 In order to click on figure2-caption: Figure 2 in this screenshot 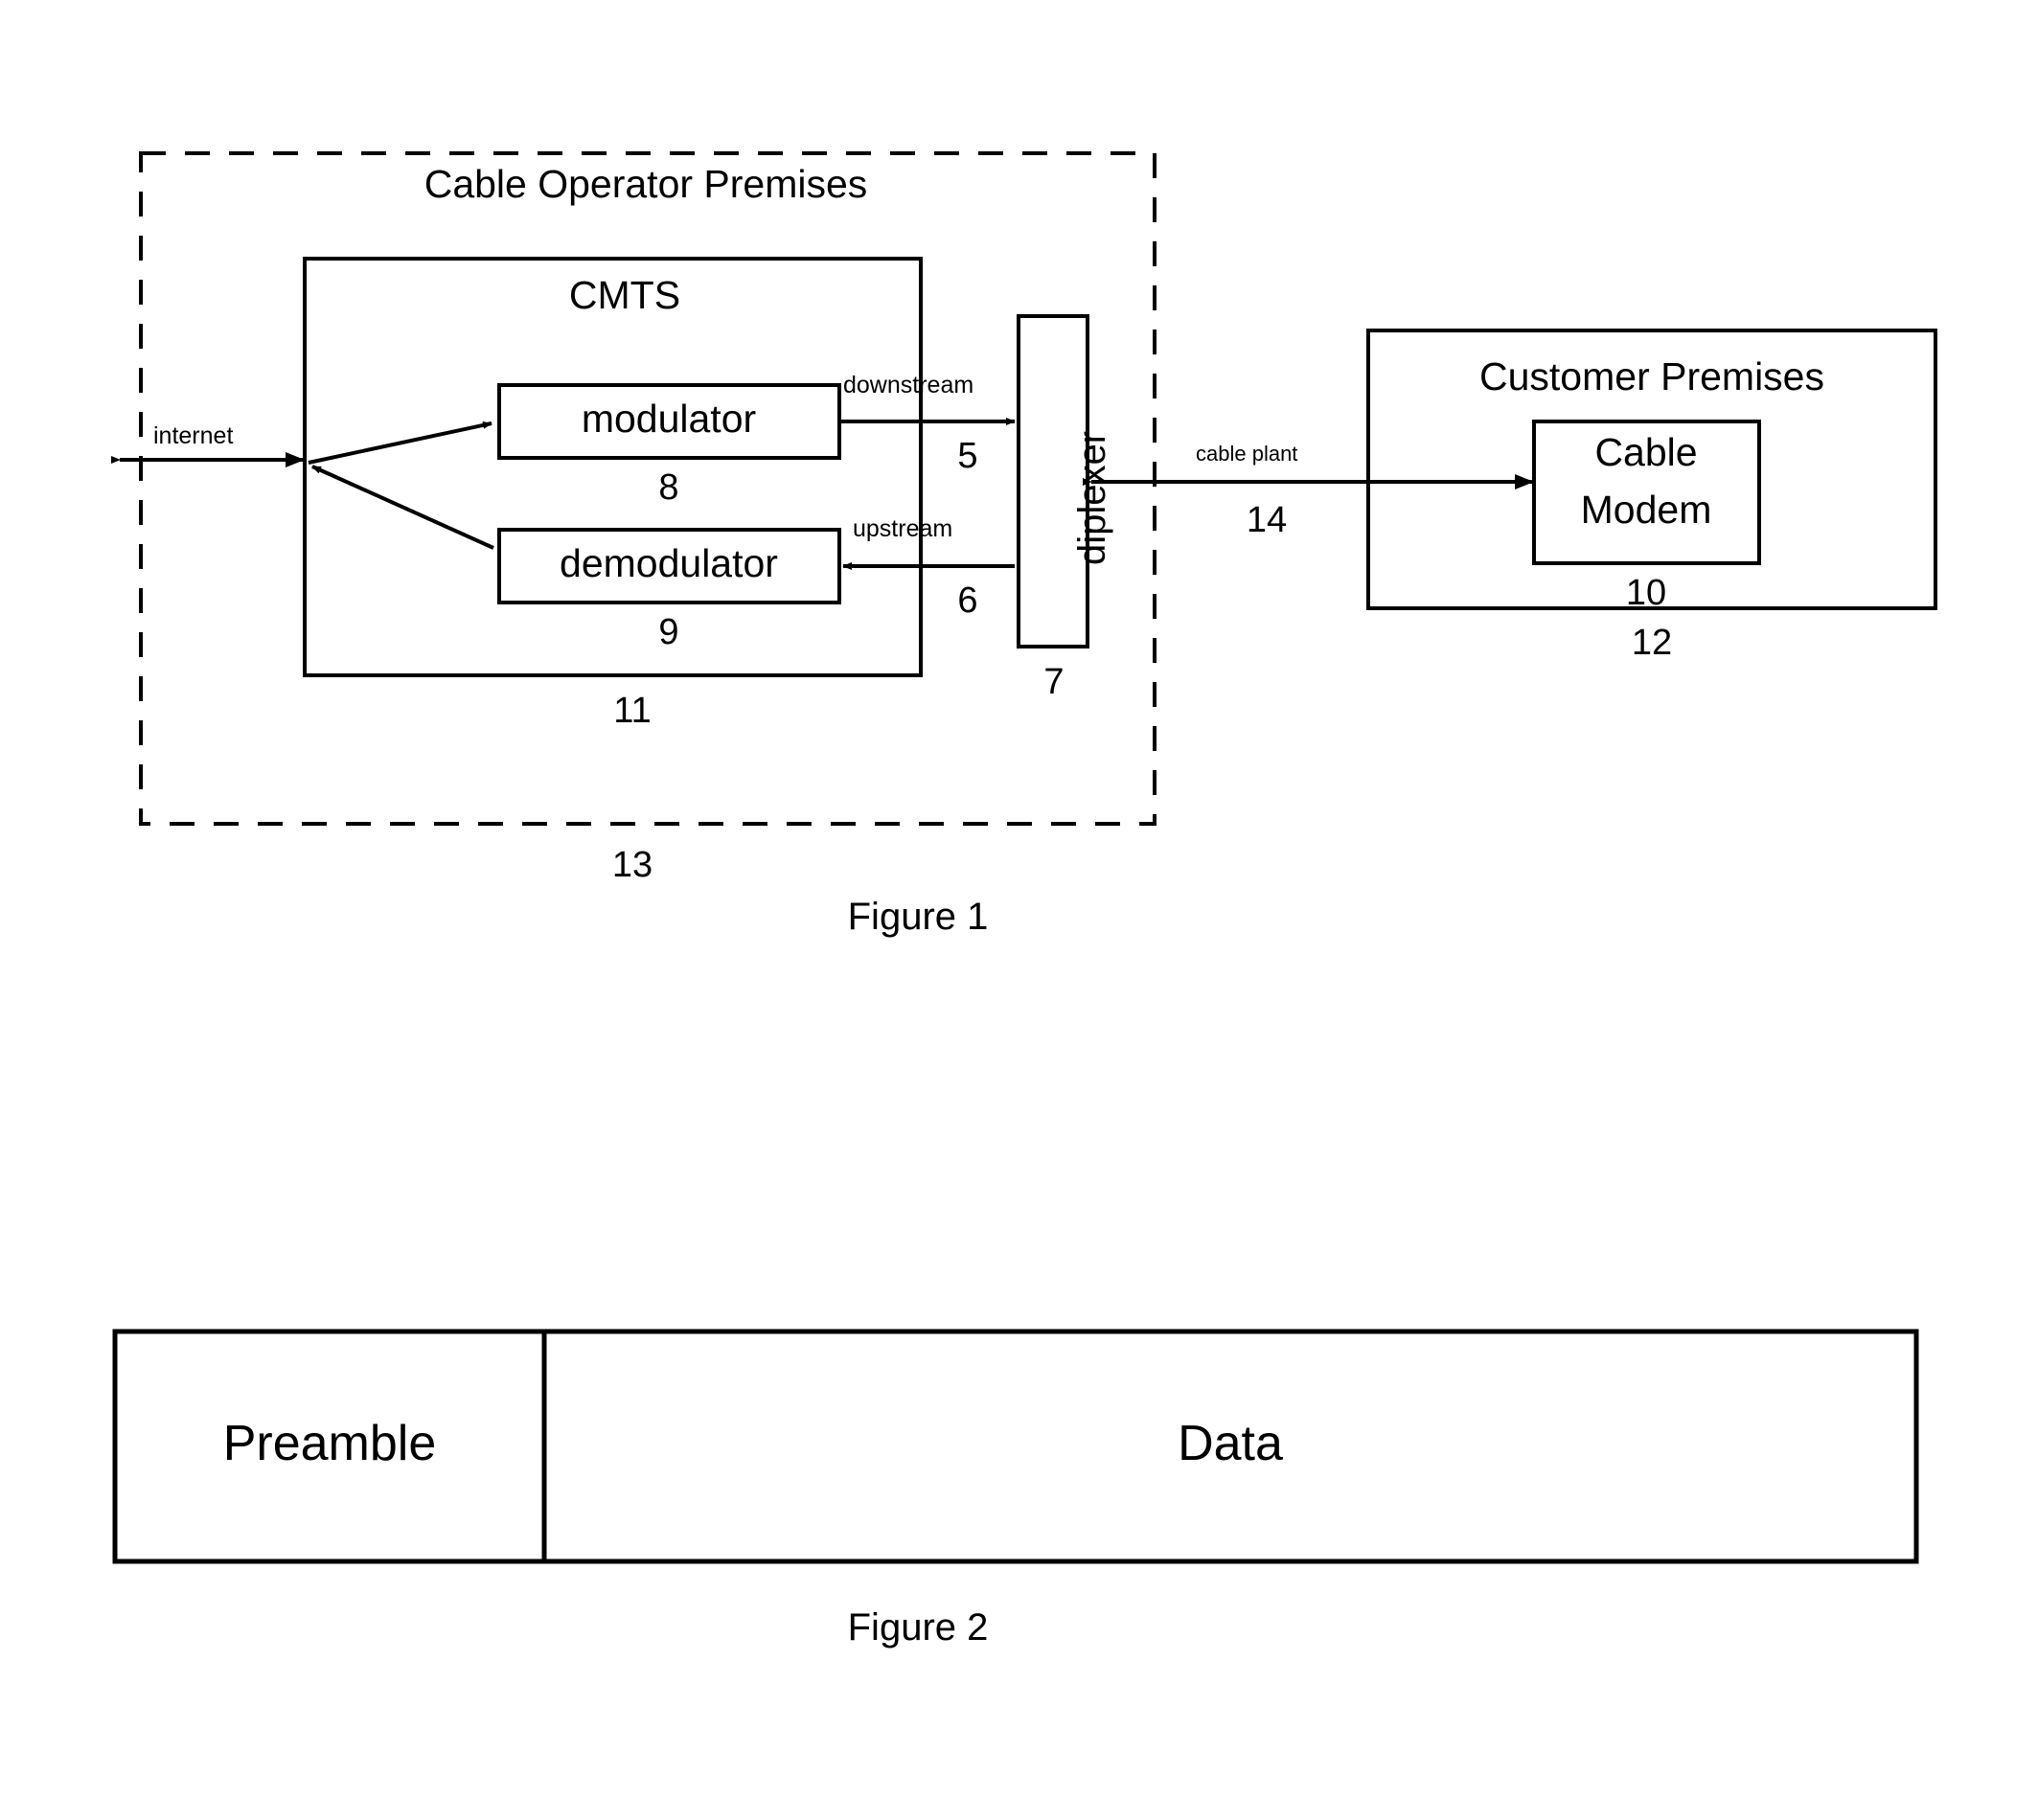, I will do `click(918, 1627)`.